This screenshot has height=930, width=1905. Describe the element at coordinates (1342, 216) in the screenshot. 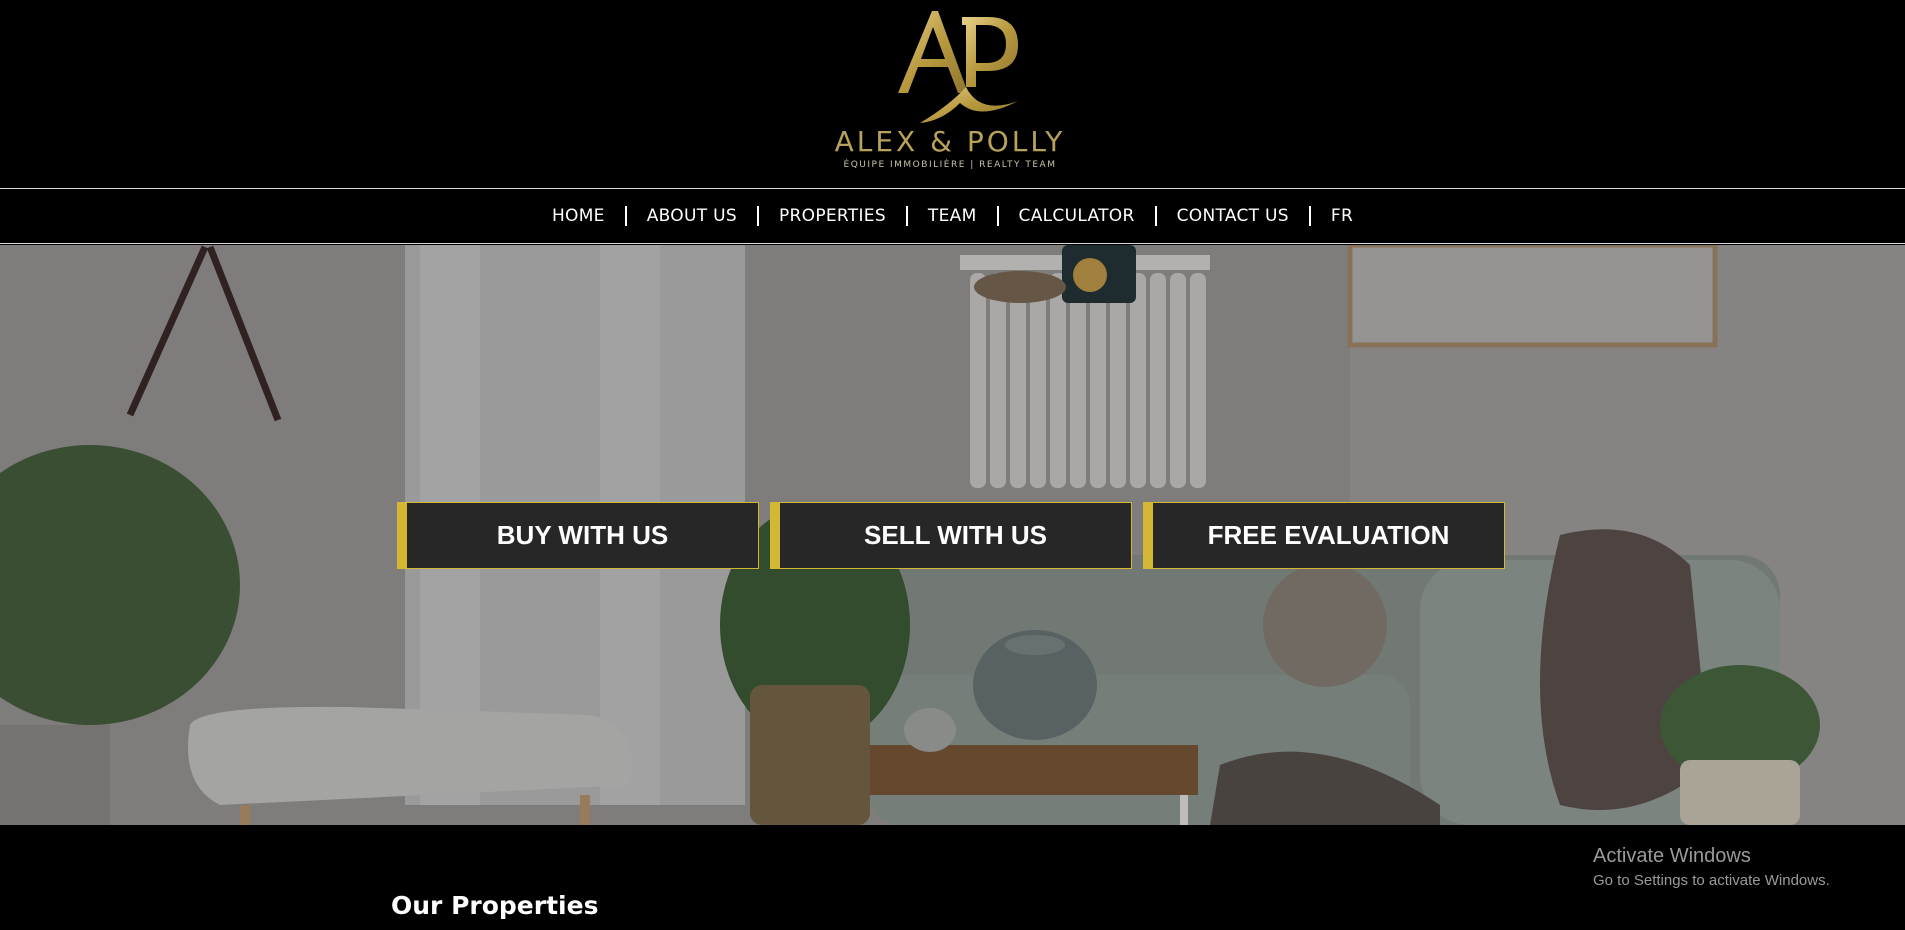

I see `nav-language-fr: FR` at that location.